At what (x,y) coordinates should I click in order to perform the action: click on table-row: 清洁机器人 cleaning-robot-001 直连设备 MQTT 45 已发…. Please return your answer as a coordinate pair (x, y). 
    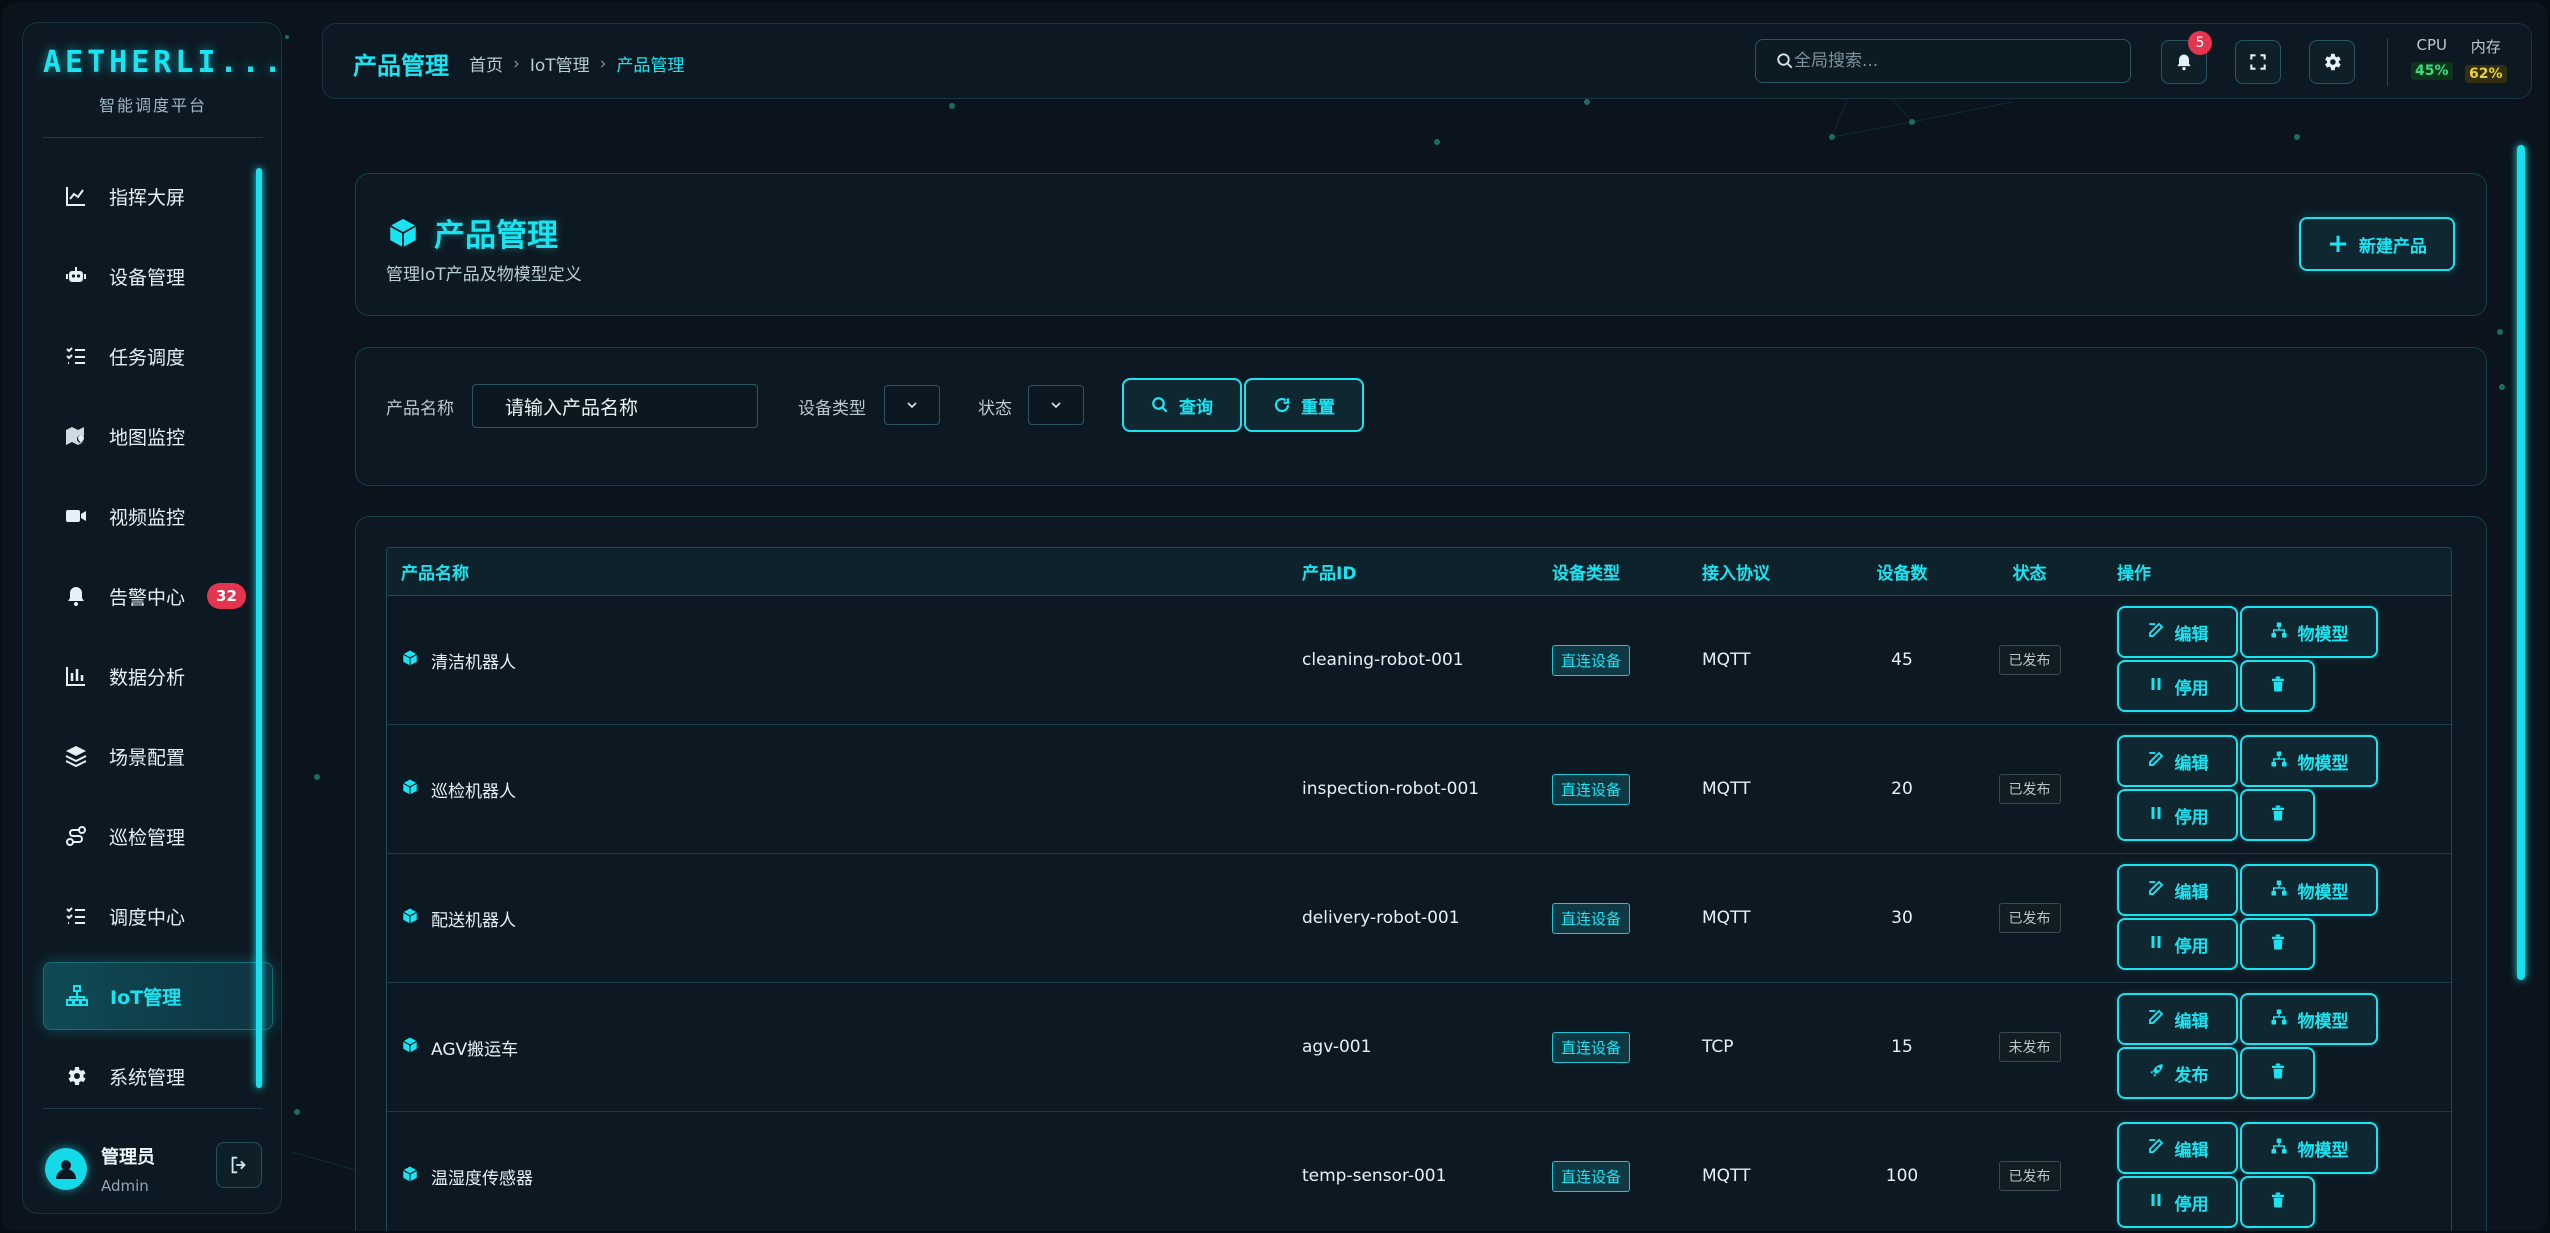
    Looking at the image, I should click on (1419, 660).